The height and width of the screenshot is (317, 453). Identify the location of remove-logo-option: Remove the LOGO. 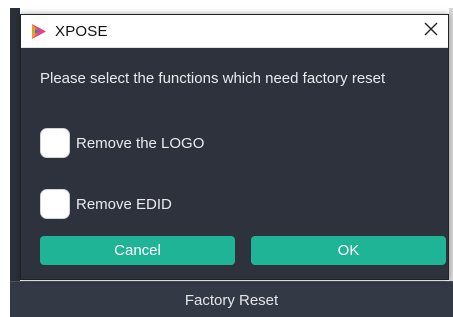
(122, 143).